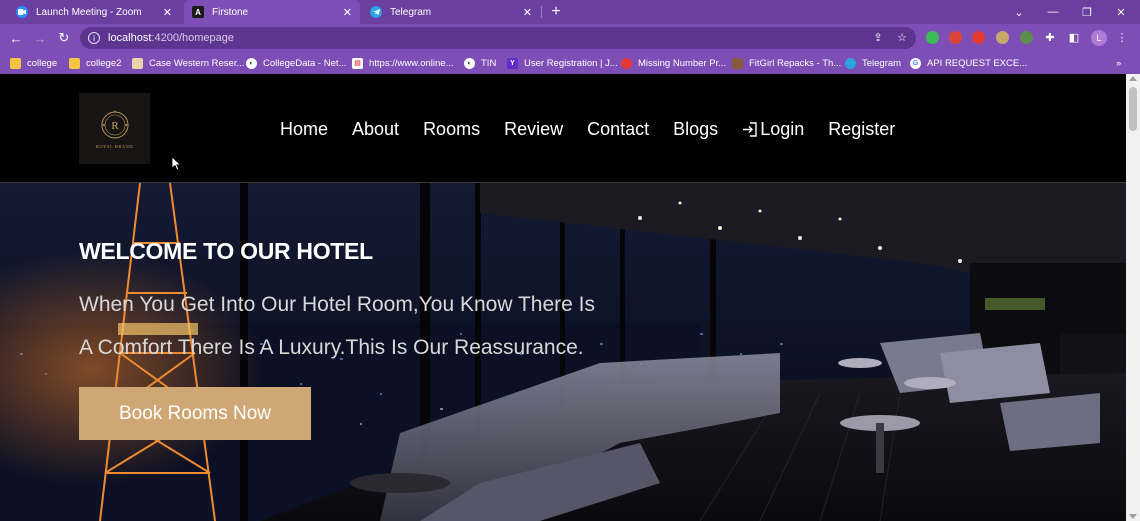 The height and width of the screenshot is (521, 1140). Describe the element at coordinates (1099, 38) in the screenshot. I see `profile-avatar: L` at that location.